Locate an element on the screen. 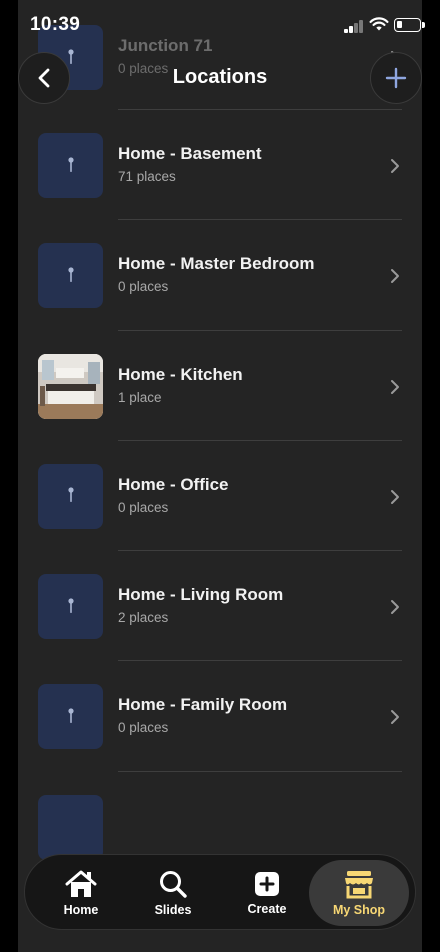 The height and width of the screenshot is (952, 440). location-count: 71 places is located at coordinates (147, 176).